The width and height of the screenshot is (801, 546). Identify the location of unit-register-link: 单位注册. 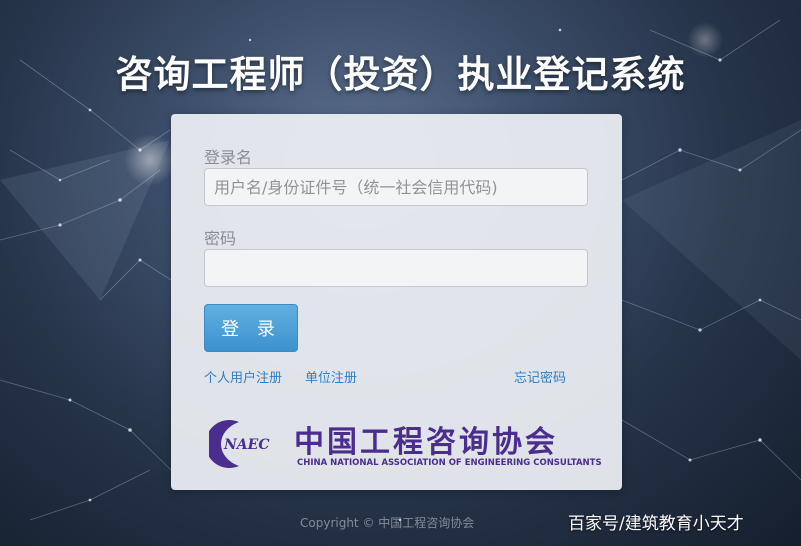
(331, 376).